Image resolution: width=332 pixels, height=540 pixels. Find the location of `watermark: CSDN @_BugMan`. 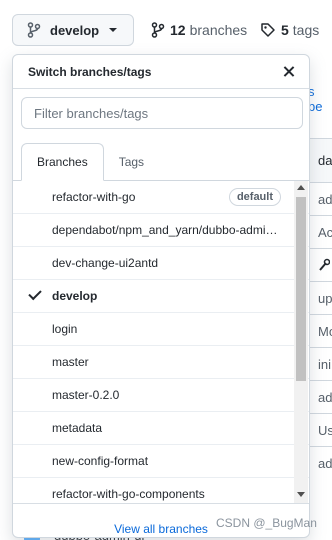

watermark: CSDN @_BugMan is located at coordinates (266, 523).